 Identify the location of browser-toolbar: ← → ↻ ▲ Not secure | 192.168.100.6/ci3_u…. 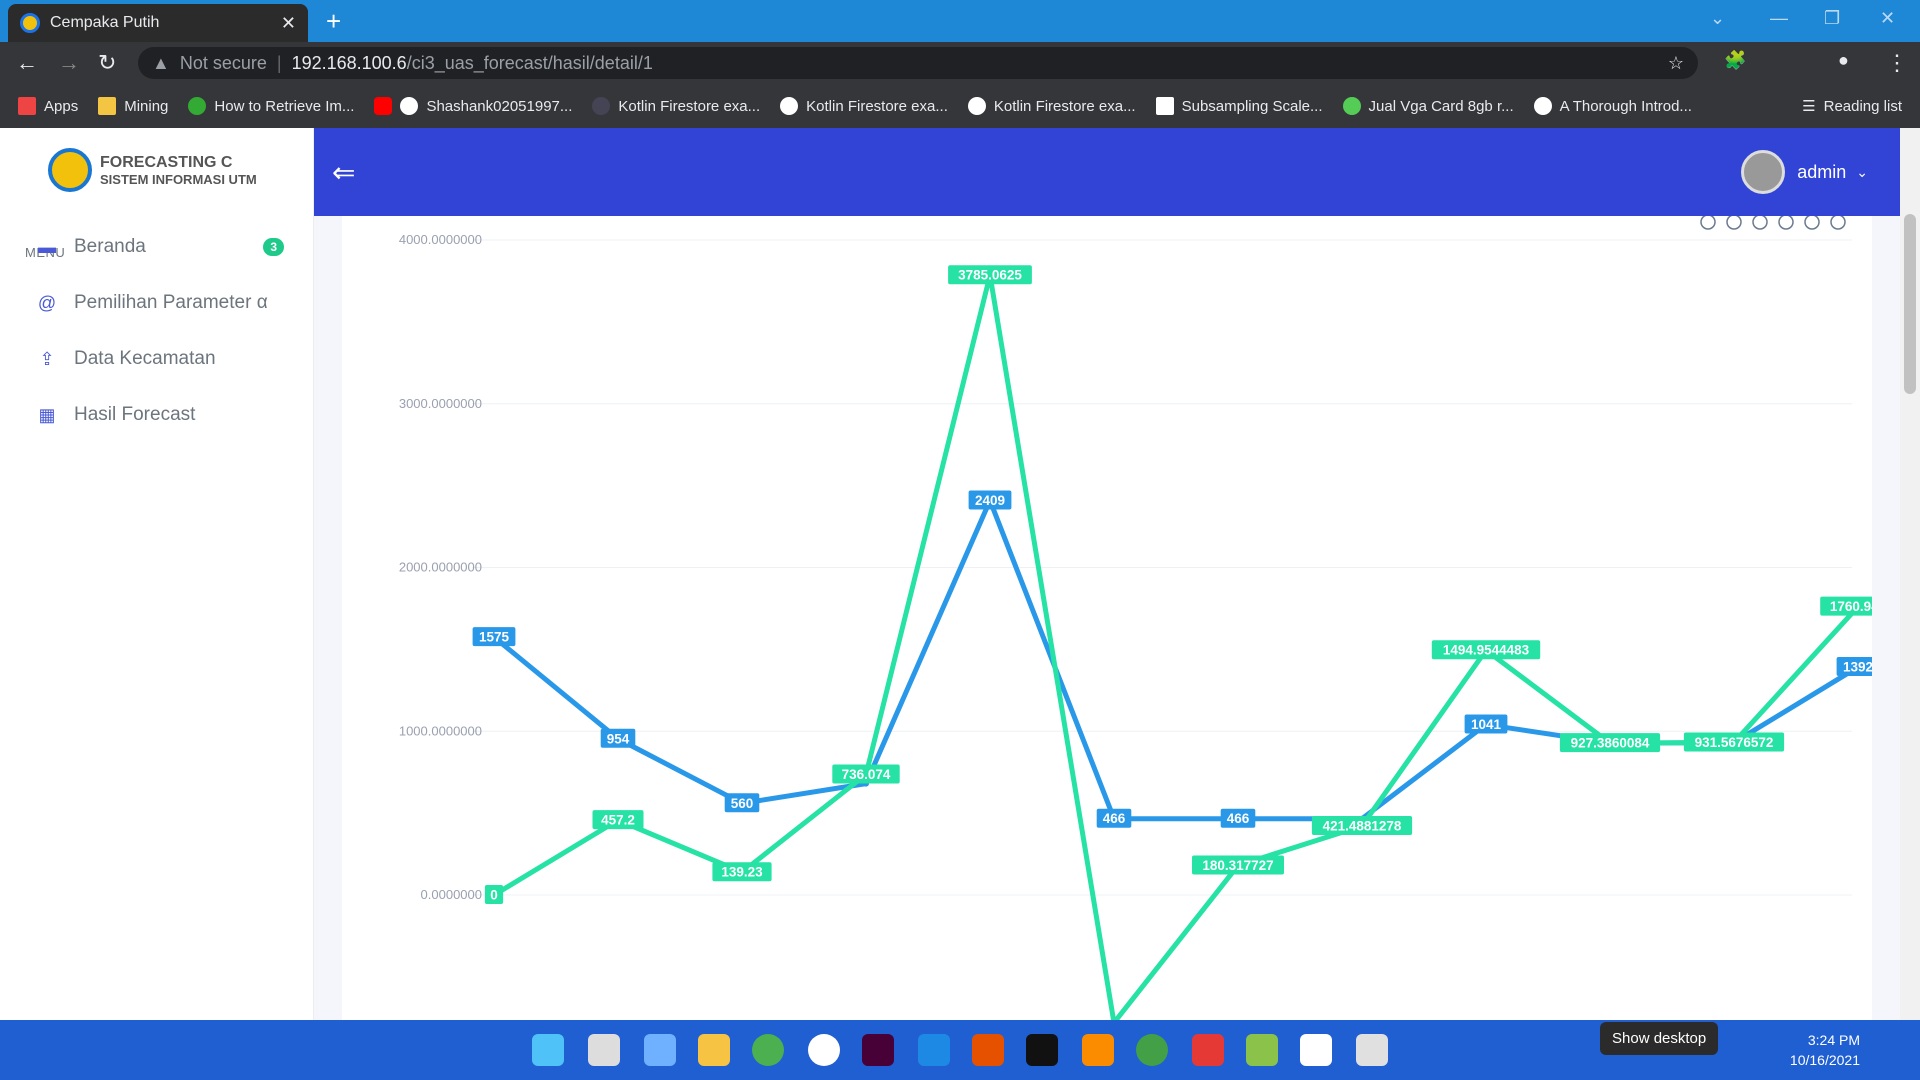
(960, 63).